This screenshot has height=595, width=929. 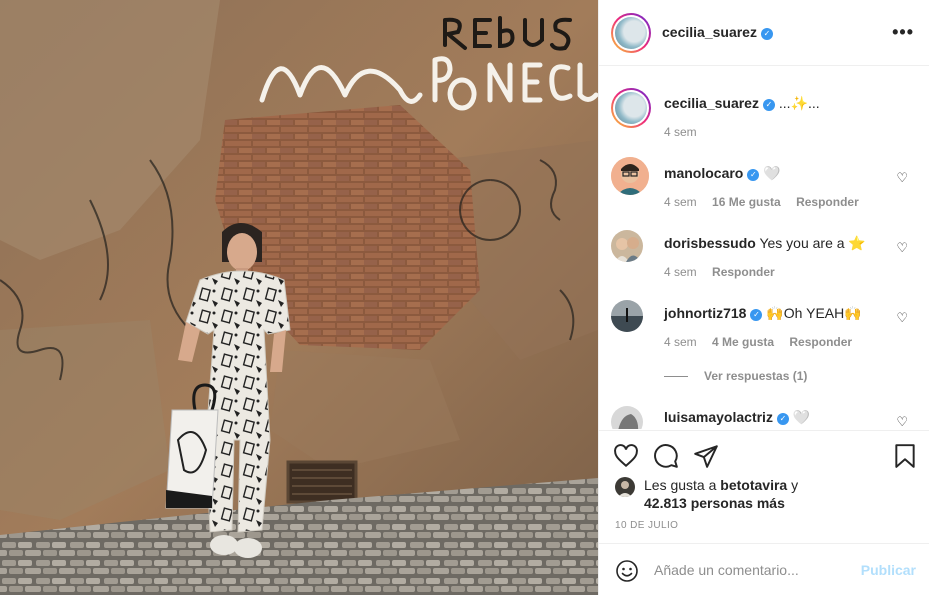 What do you see at coordinates (626, 457) in the screenshot?
I see `heart-icon` at bounding box center [626, 457].